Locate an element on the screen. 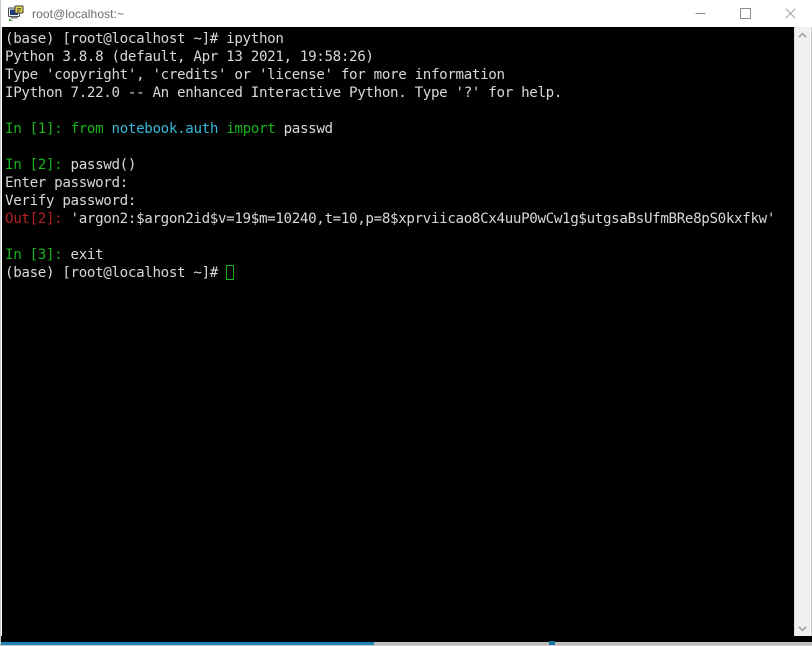  terminal-line: Enter password: is located at coordinates (390, 183).